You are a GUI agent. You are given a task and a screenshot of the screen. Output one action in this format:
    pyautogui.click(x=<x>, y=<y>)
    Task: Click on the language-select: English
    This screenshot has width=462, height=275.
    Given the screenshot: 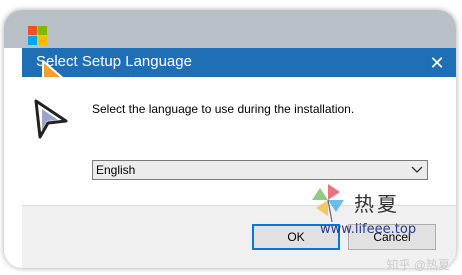 What is the action you would take?
    pyautogui.click(x=260, y=170)
    